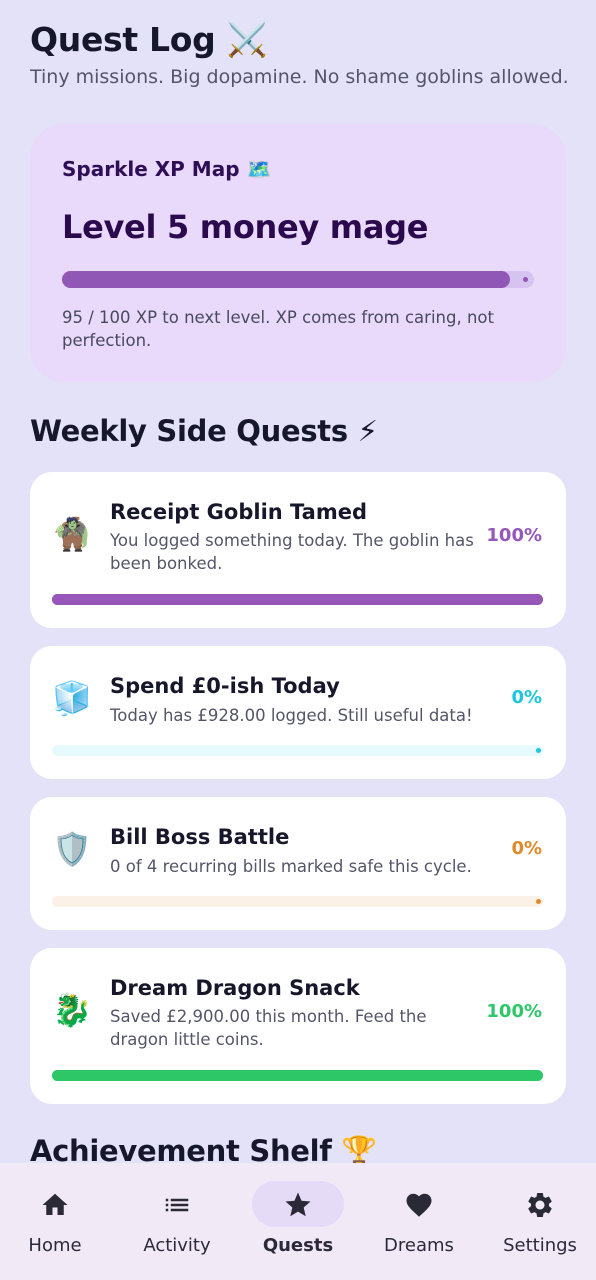  Describe the element at coordinates (540, 1205) in the screenshot. I see `gear-icon` at that location.